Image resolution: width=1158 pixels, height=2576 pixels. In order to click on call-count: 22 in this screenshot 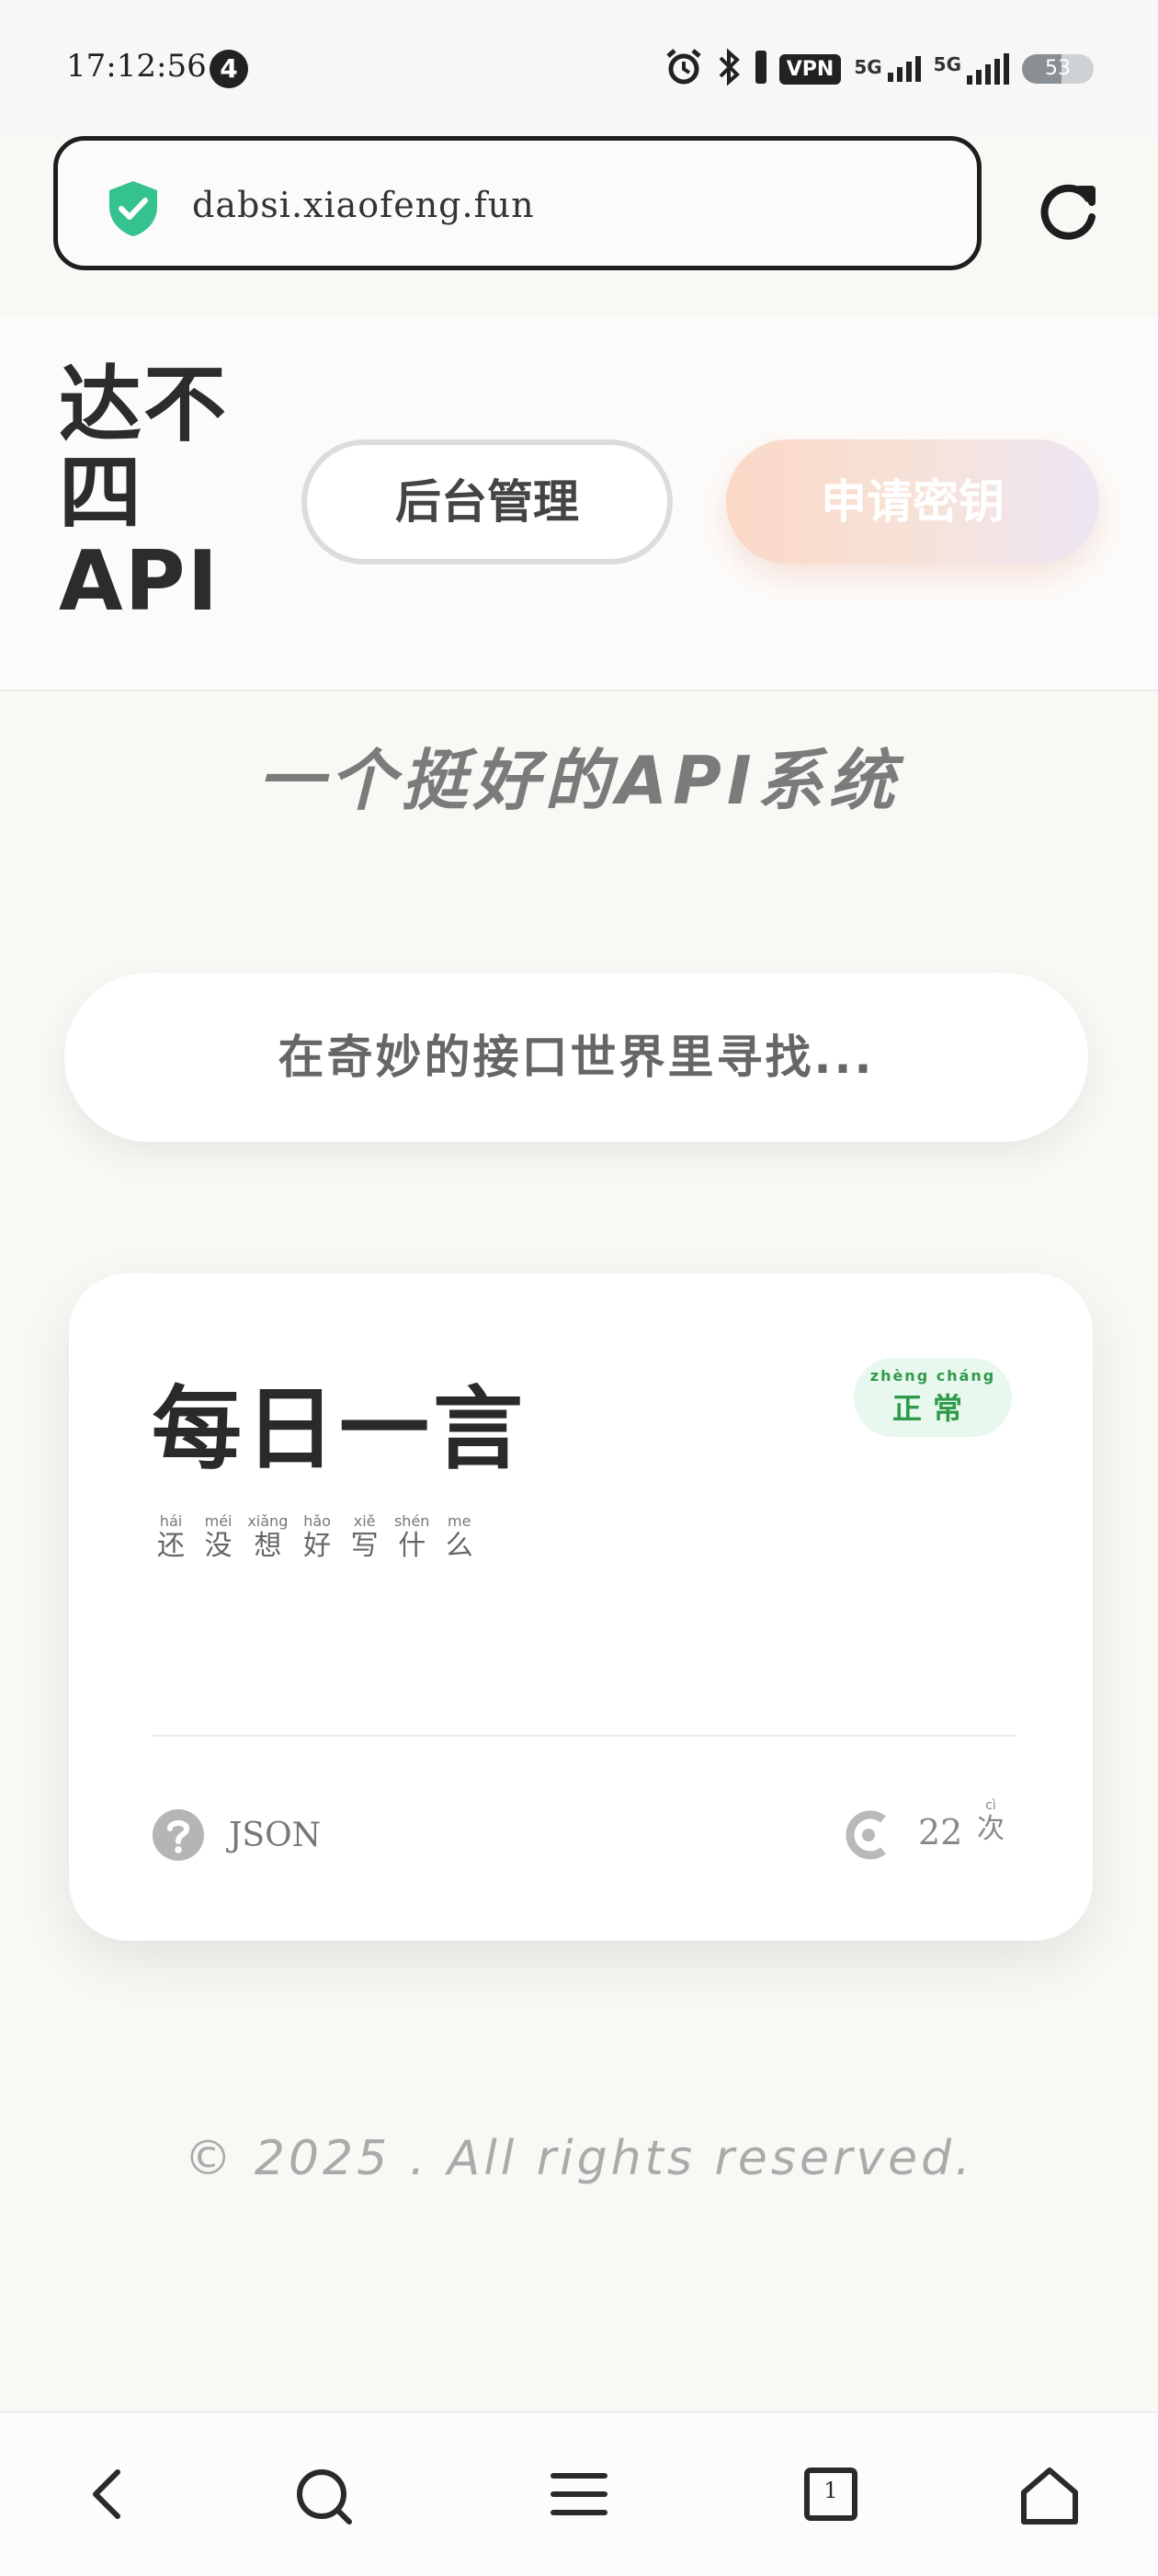, I will do `click(940, 1832)`.